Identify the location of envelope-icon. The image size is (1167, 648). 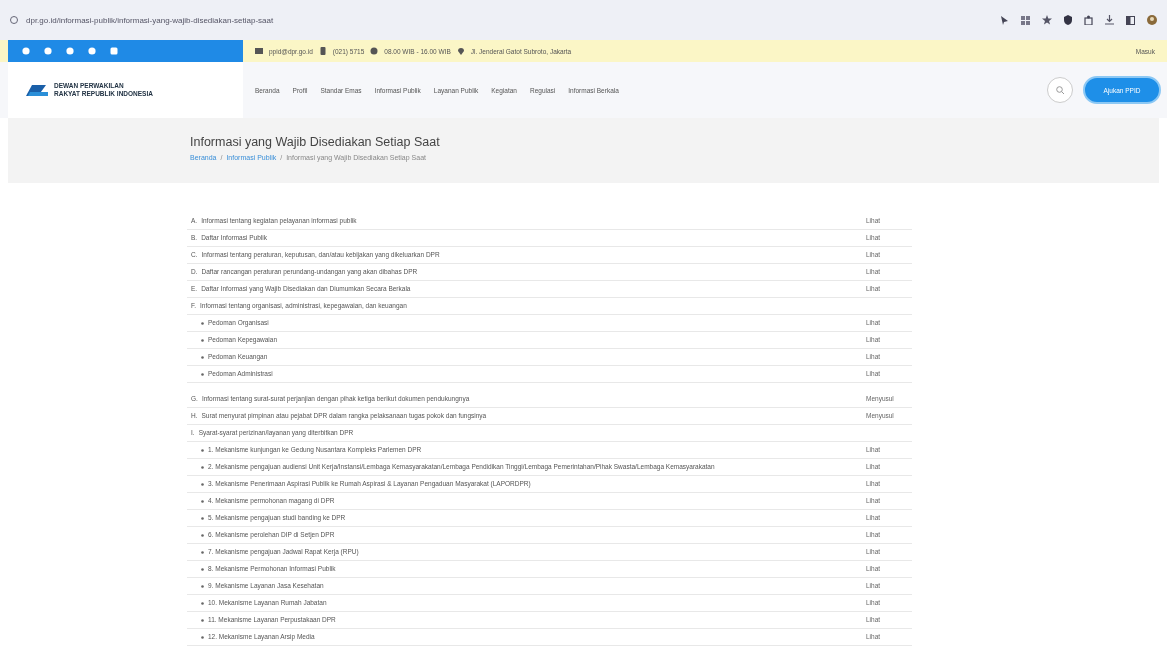
(259, 51).